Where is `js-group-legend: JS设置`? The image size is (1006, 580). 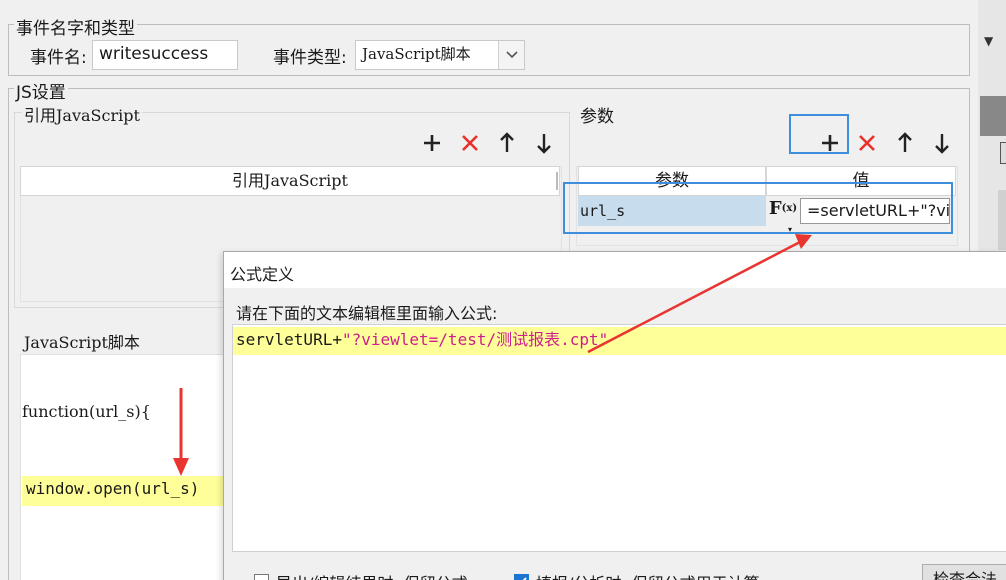
js-group-legend: JS设置 is located at coordinates (41, 90).